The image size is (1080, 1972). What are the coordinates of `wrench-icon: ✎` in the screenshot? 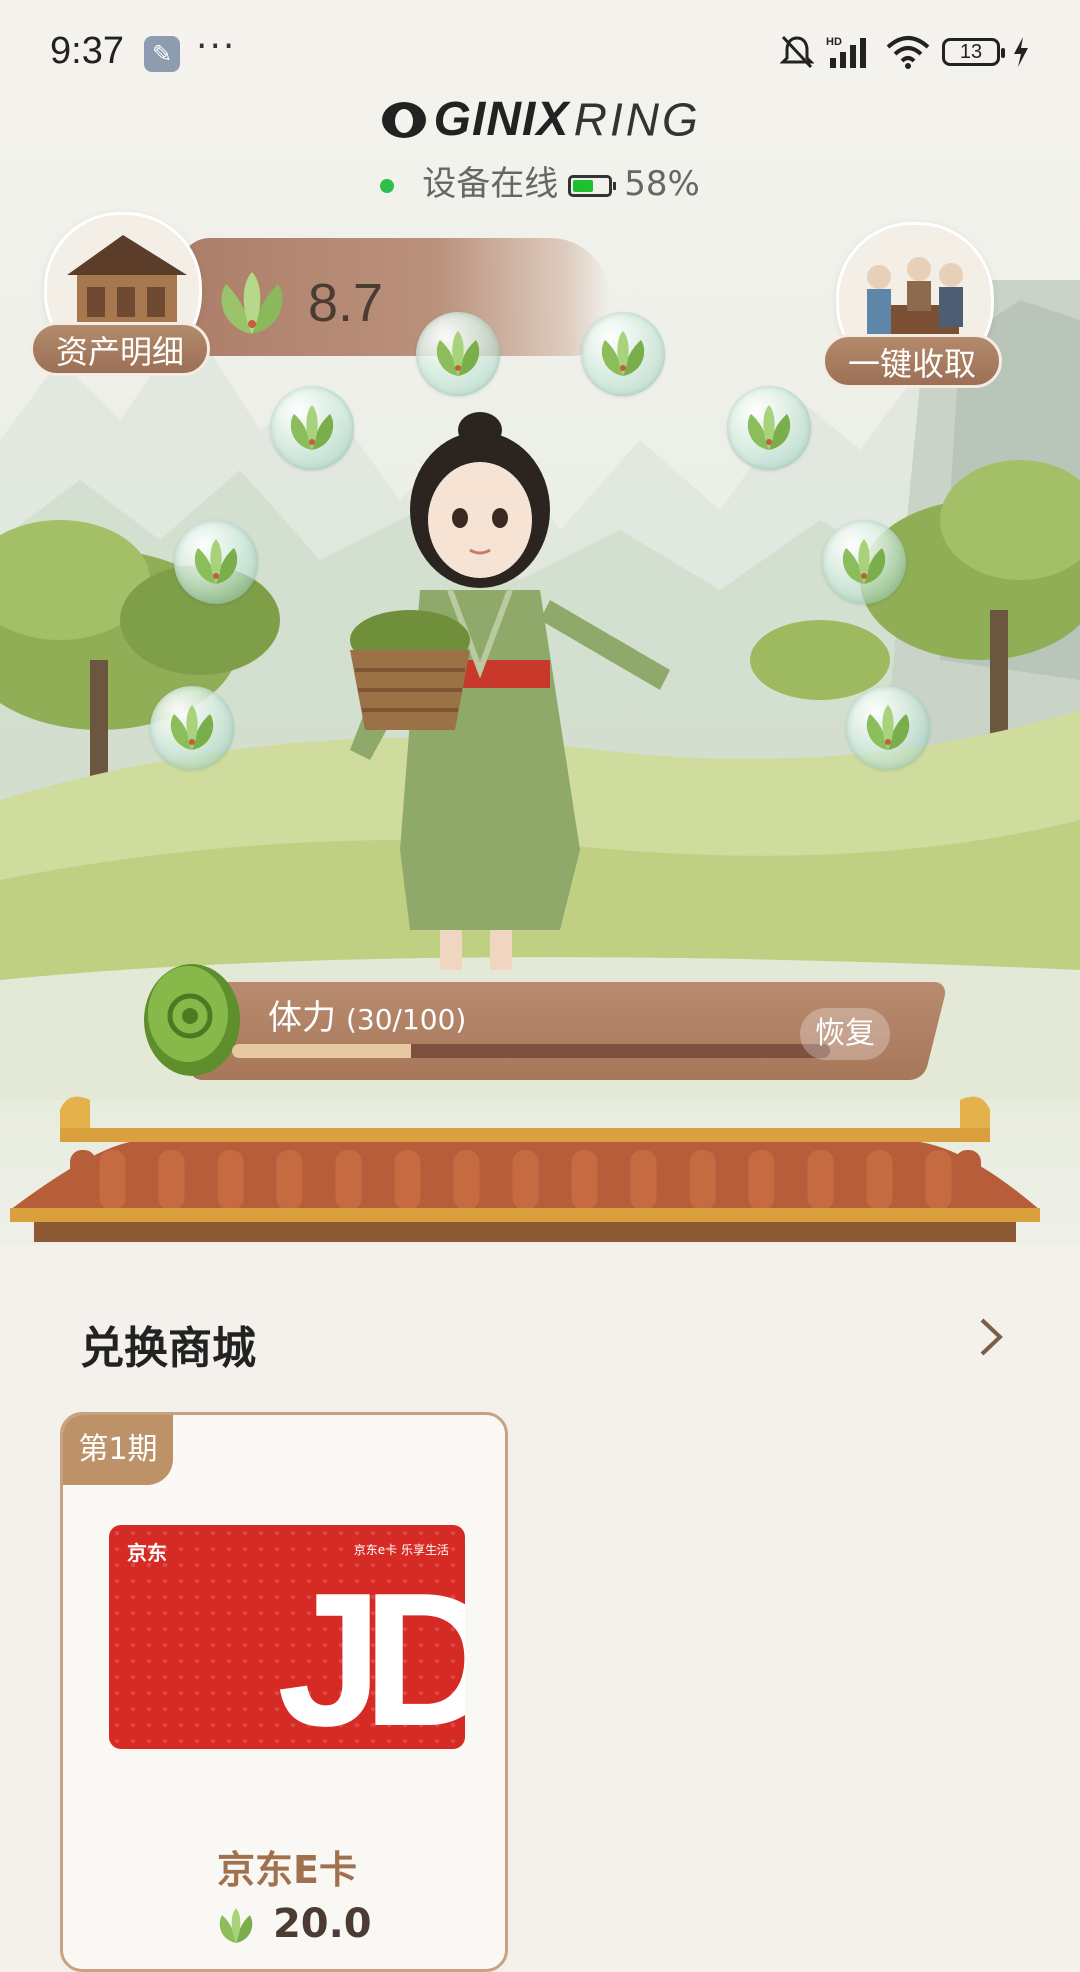 It's located at (162, 54).